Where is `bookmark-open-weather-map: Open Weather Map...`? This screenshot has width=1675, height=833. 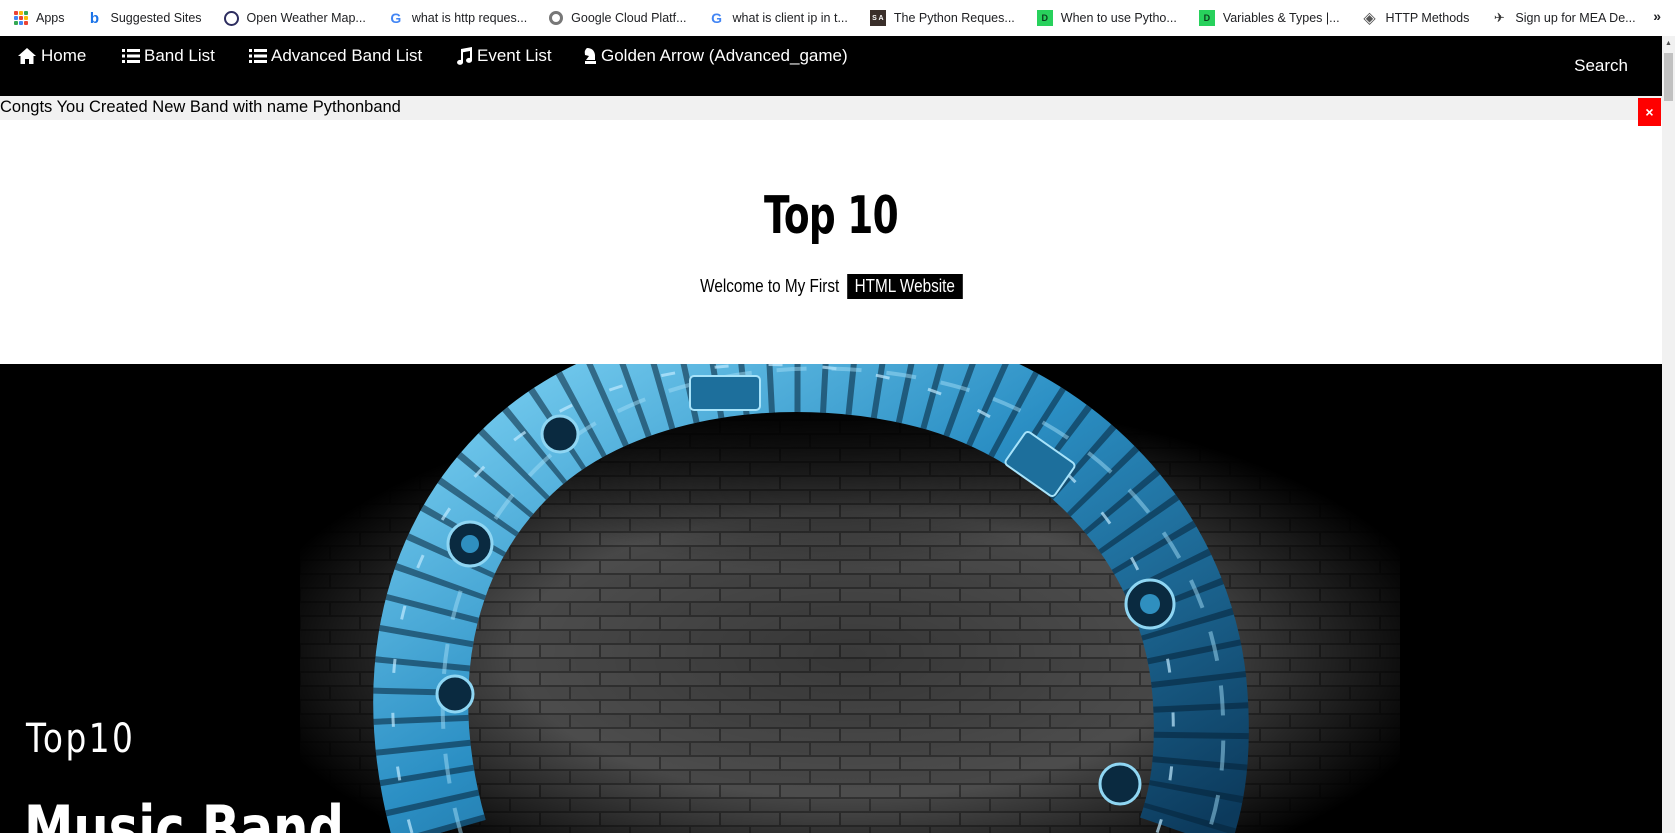 bookmark-open-weather-map: Open Weather Map... is located at coordinates (294, 18).